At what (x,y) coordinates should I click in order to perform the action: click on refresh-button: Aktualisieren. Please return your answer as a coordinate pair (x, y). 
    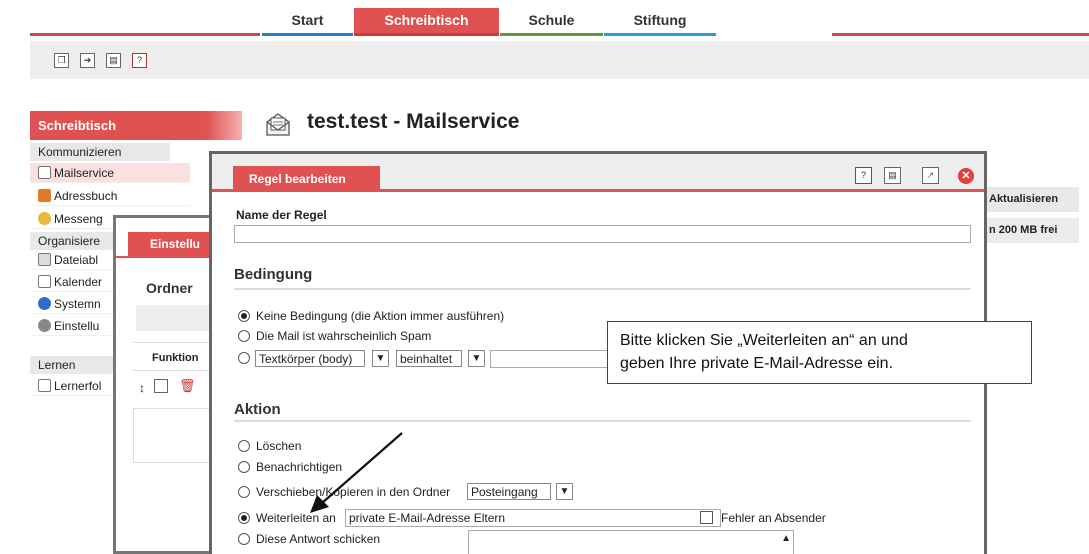
    Looking at the image, I should click on (1032, 199).